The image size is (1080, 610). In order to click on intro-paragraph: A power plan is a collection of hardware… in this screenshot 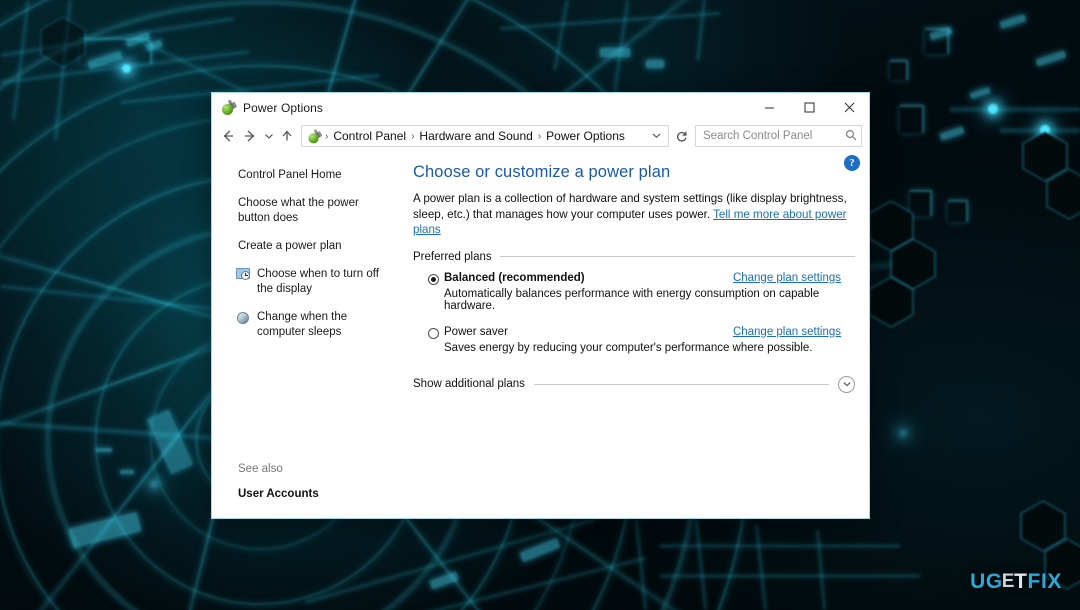, I will do `click(634, 214)`.